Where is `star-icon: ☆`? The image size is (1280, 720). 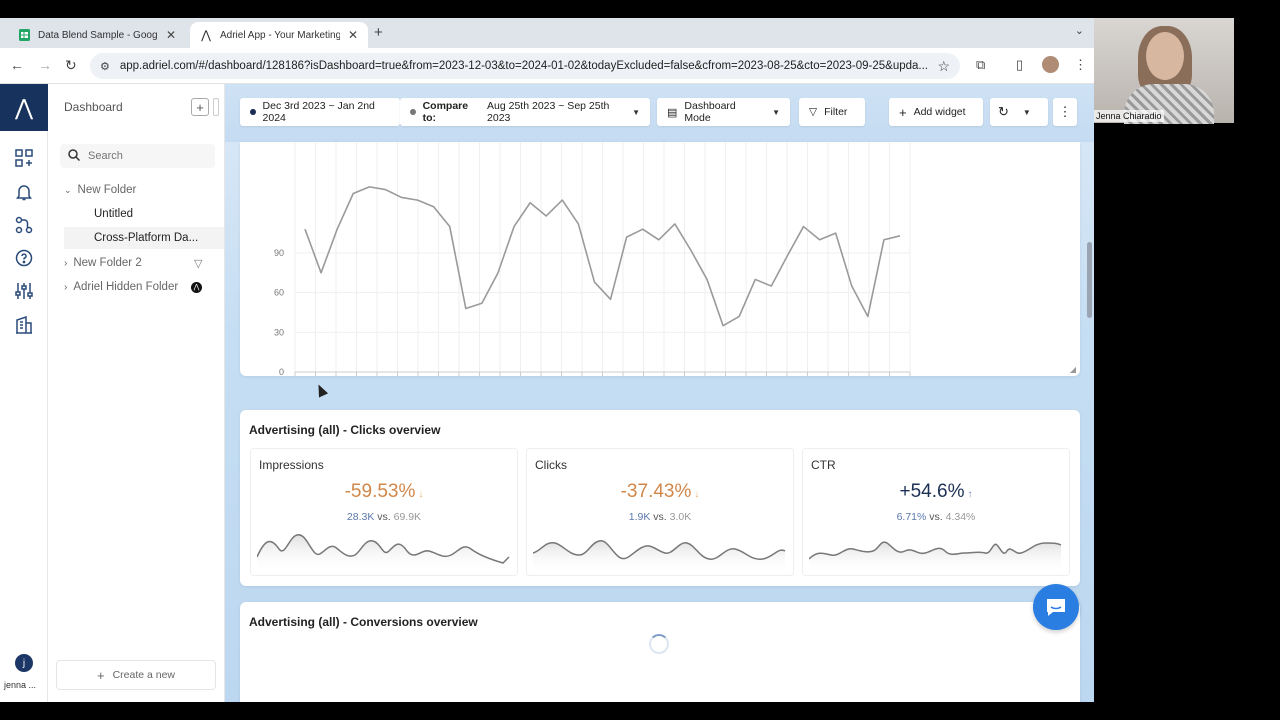 star-icon: ☆ is located at coordinates (943, 66).